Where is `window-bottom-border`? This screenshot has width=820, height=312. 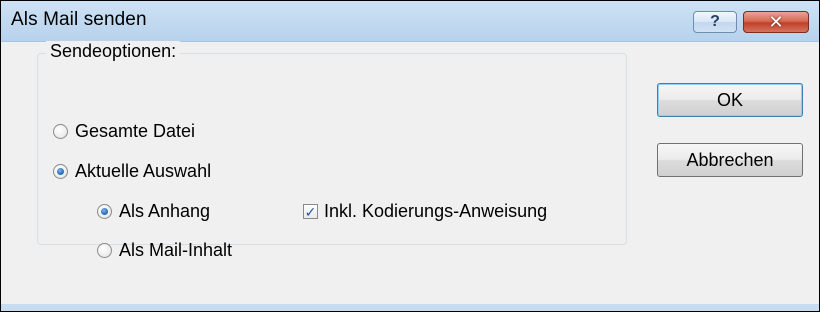 window-bottom-border is located at coordinates (410, 307).